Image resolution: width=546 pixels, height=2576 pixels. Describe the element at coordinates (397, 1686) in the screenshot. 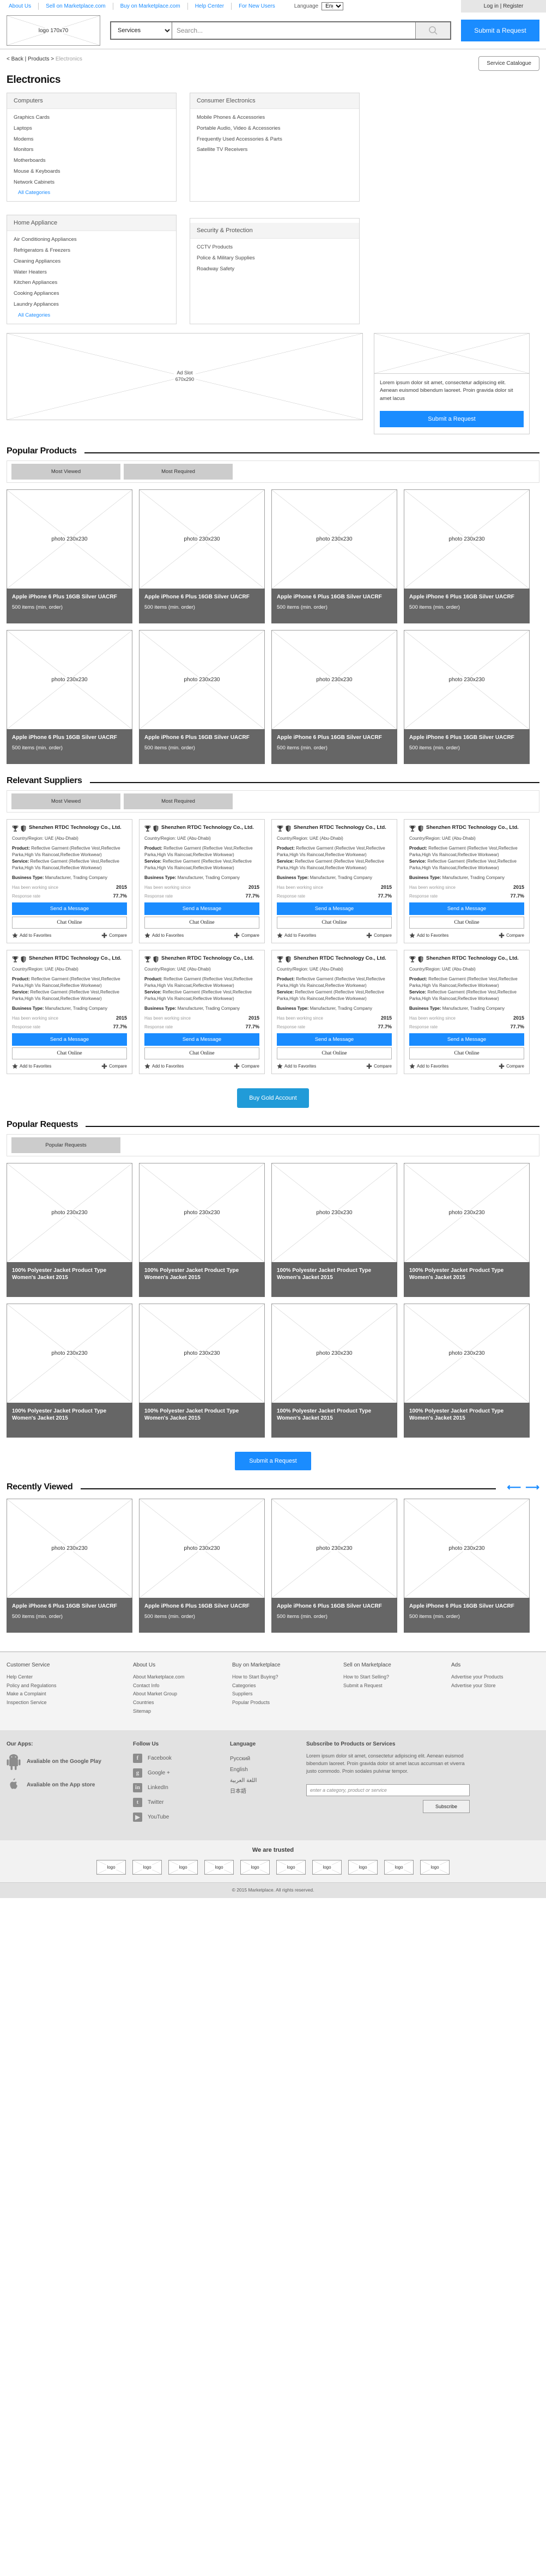

I see `footer-link: Submit a Request` at that location.